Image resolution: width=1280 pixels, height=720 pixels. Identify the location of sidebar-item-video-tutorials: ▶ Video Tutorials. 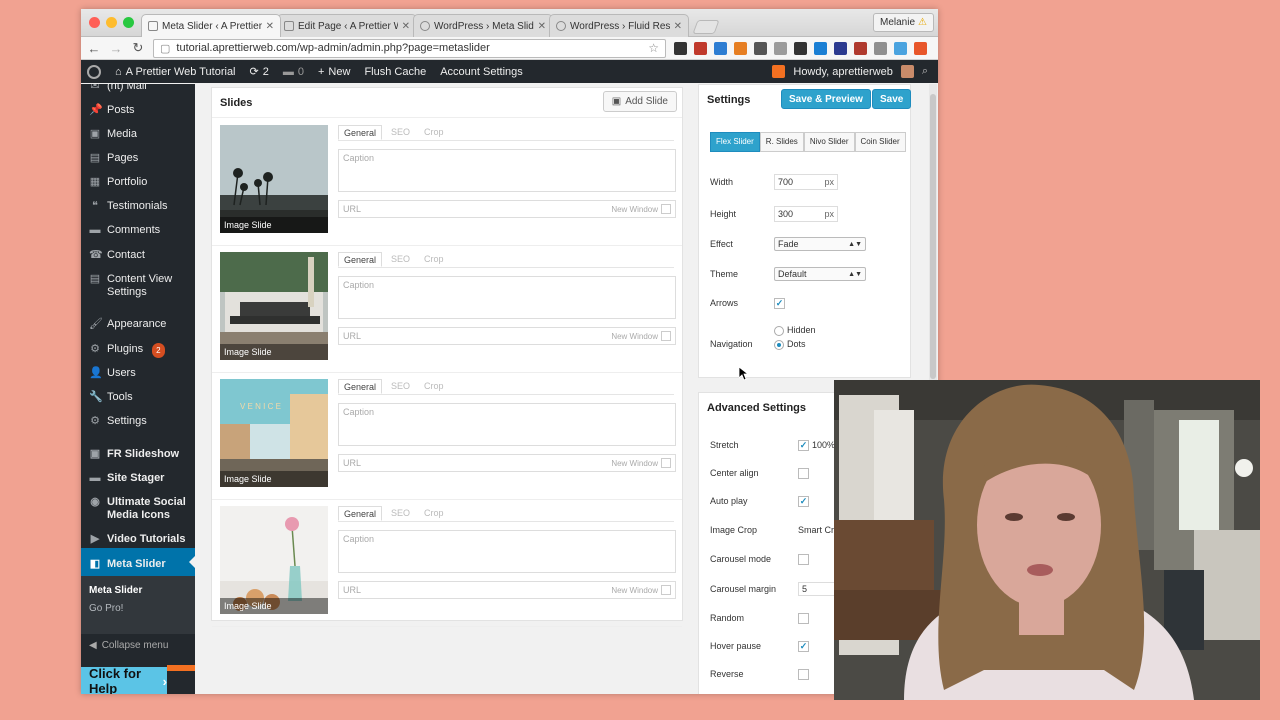
(138, 539).